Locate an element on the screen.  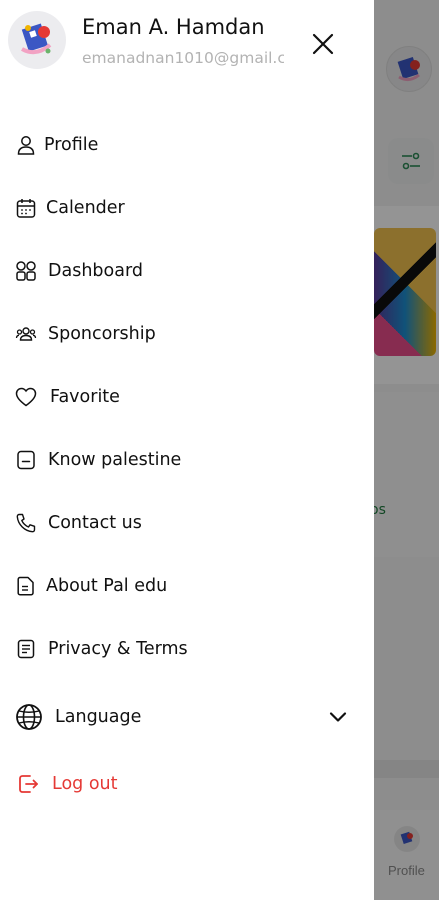
menu-item-profile: Profile is located at coordinates (187, 145).